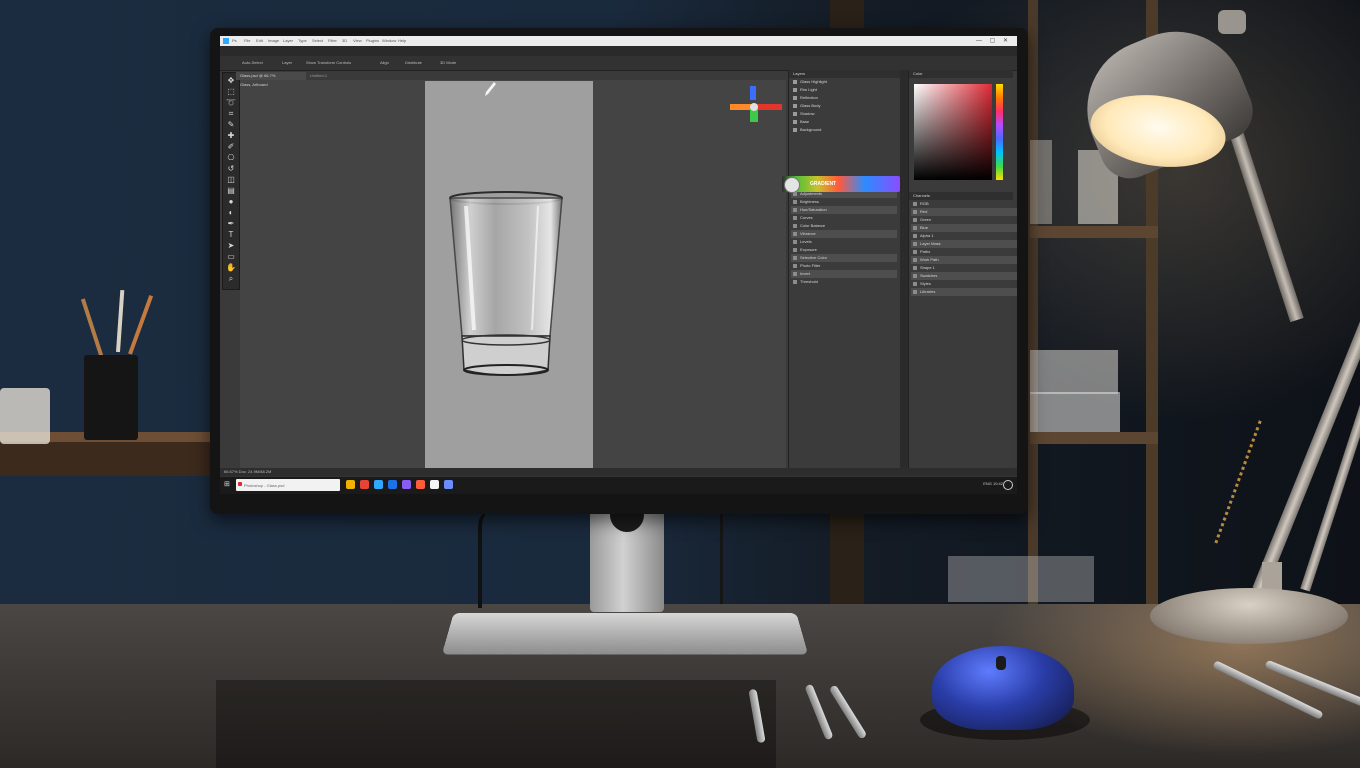  Describe the element at coordinates (317, 40) in the screenshot. I see `menu-item-select: Select` at that location.